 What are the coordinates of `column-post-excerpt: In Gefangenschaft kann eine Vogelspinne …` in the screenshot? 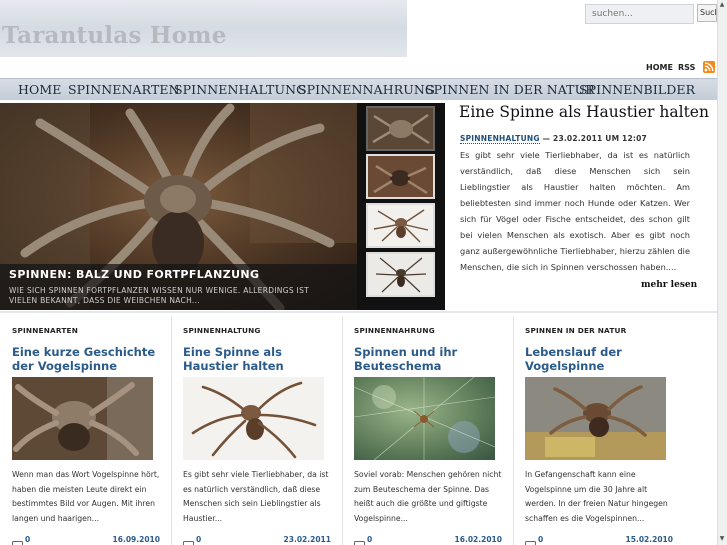 It's located at (596, 496).